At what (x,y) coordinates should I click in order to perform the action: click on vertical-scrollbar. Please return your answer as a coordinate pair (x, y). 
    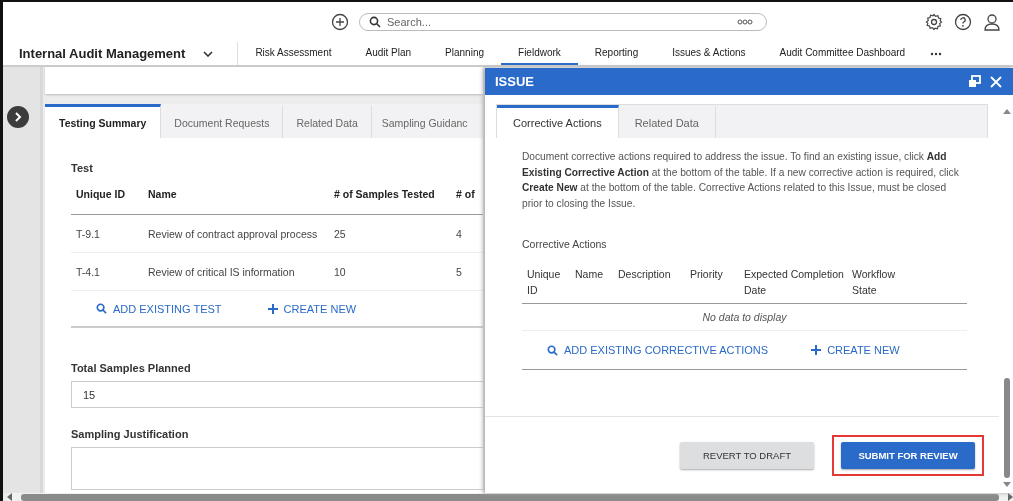
    Looking at the image, I should click on (1006, 298).